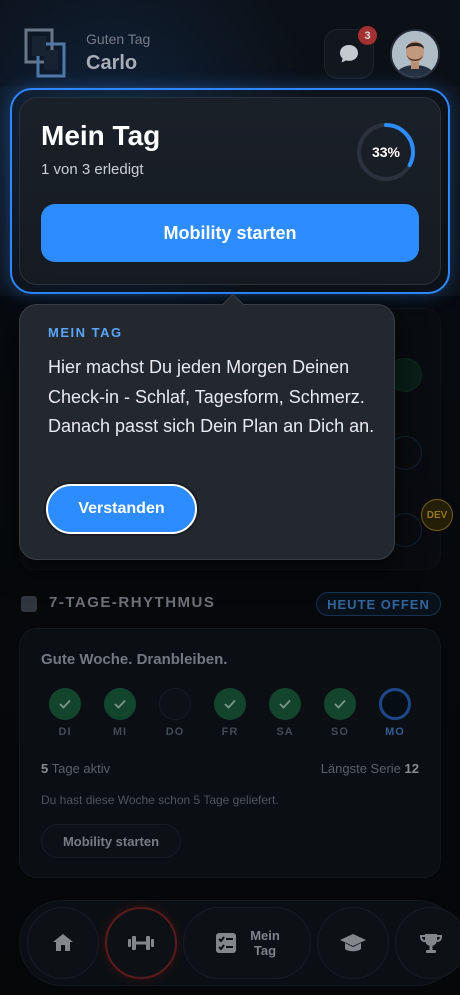  I want to click on mobility-start-button: Mobility starten, so click(230, 233).